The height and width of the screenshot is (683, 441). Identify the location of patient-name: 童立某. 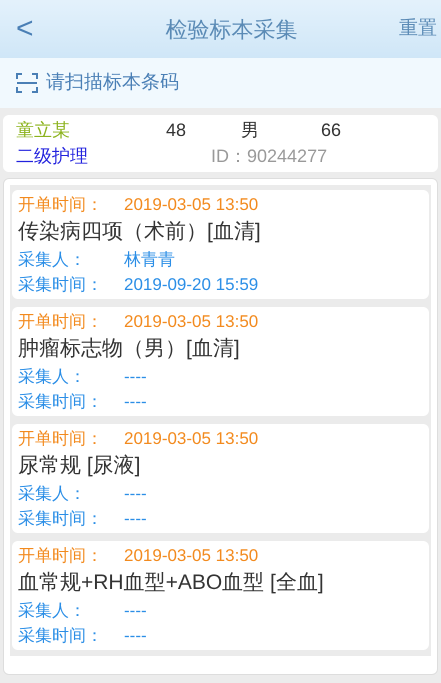
(43, 130).